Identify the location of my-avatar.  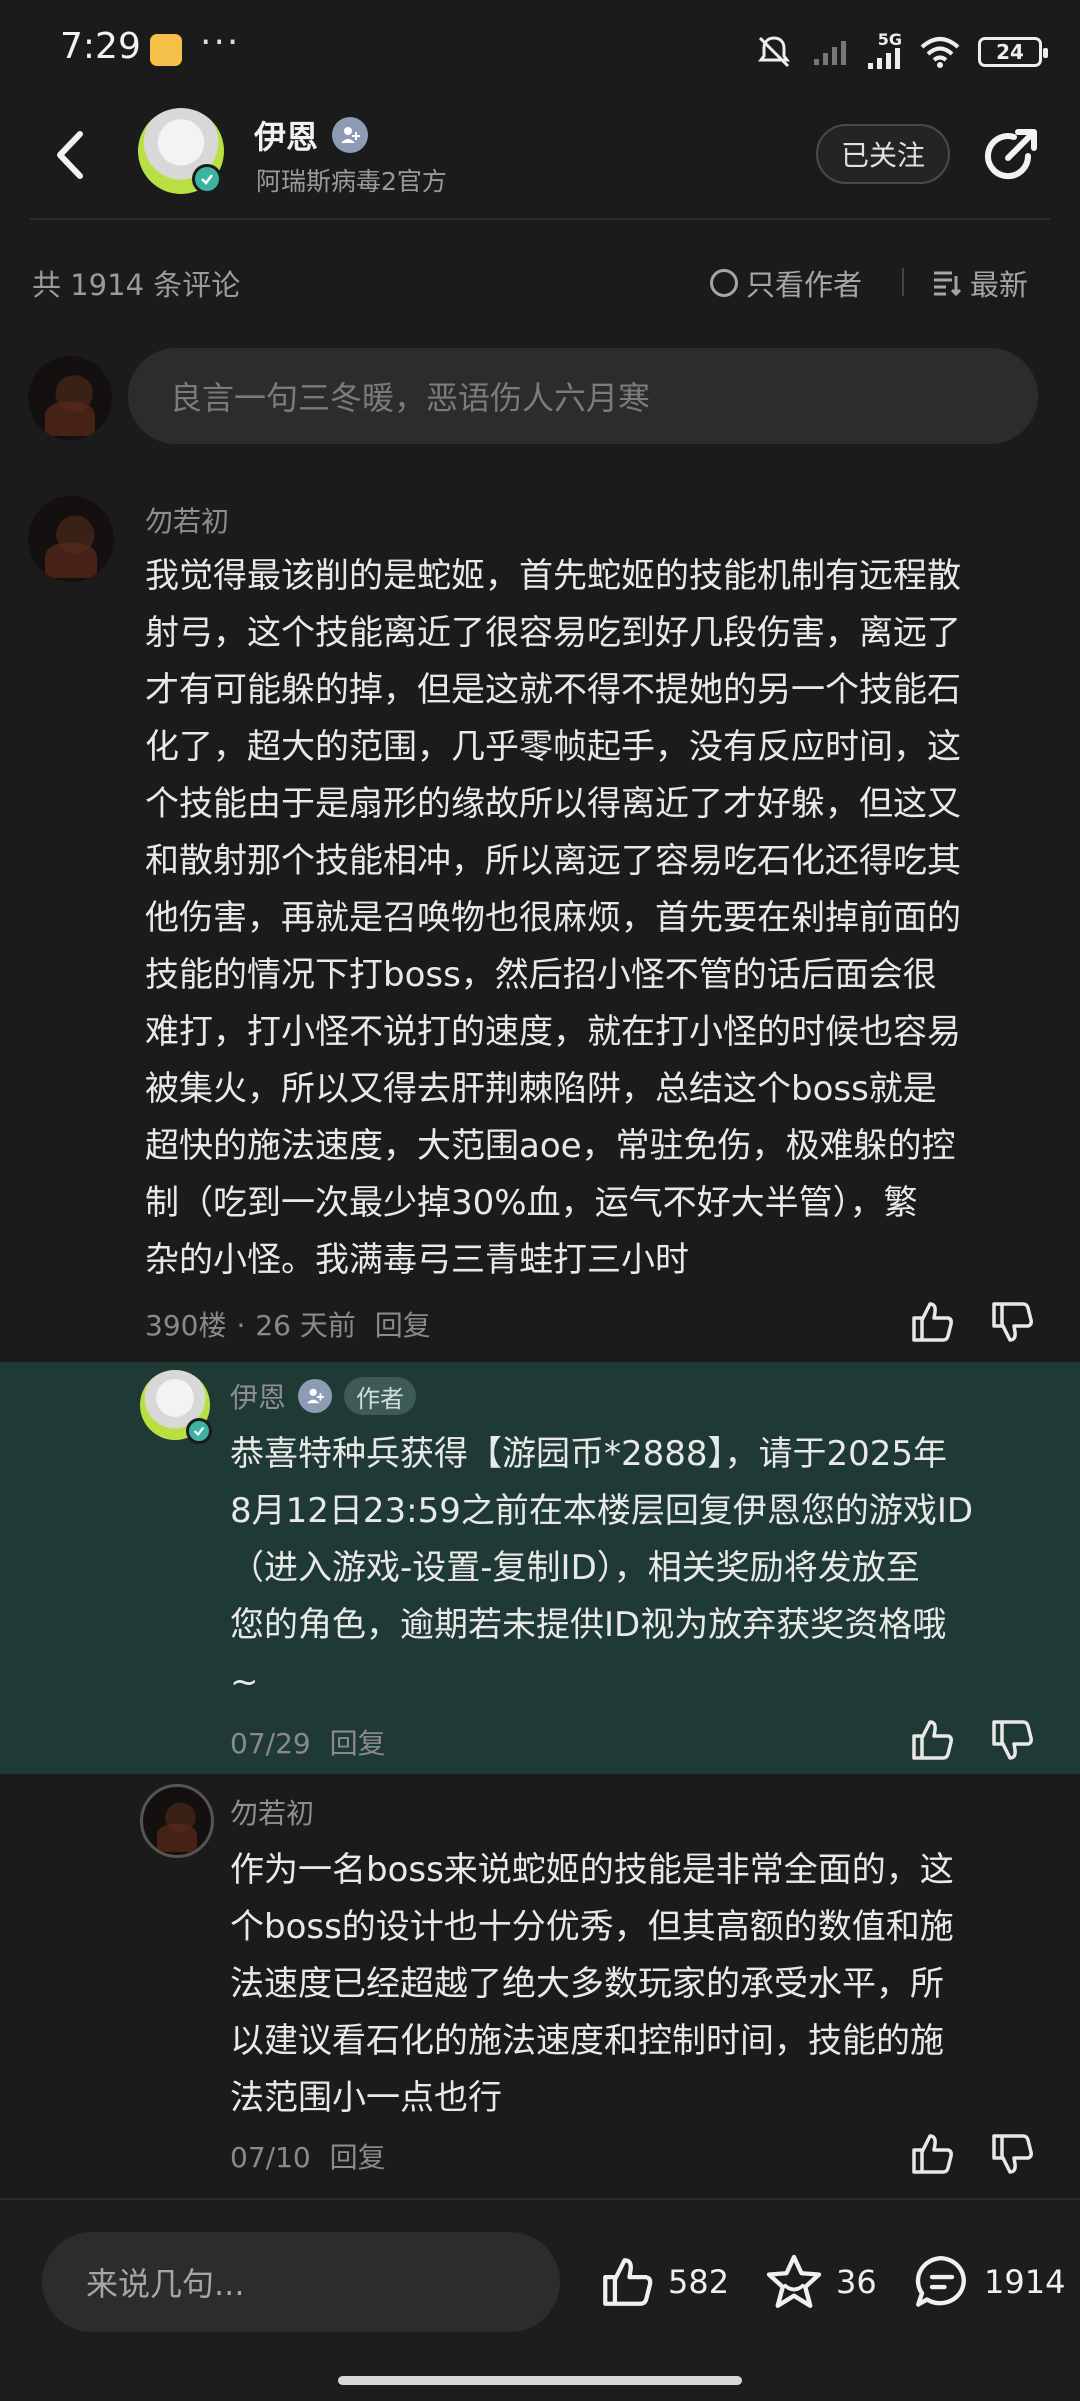
(70, 398).